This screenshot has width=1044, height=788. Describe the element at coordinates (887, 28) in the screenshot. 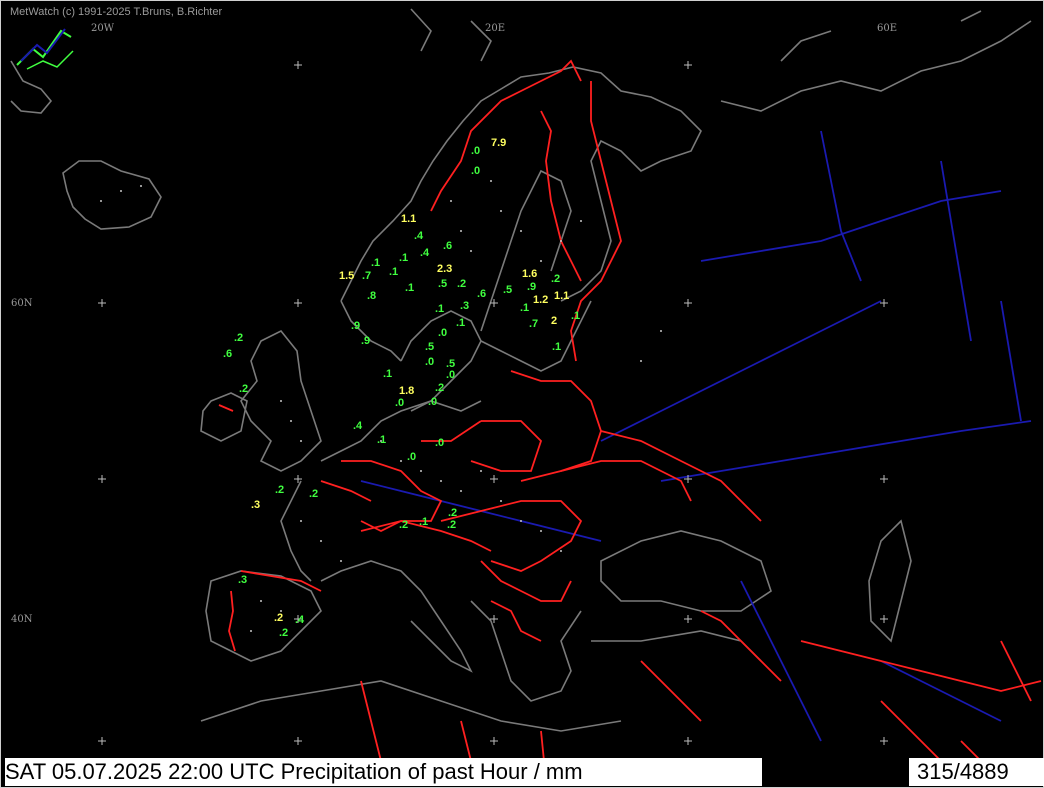

I see `grid-label-60e: 60E` at that location.